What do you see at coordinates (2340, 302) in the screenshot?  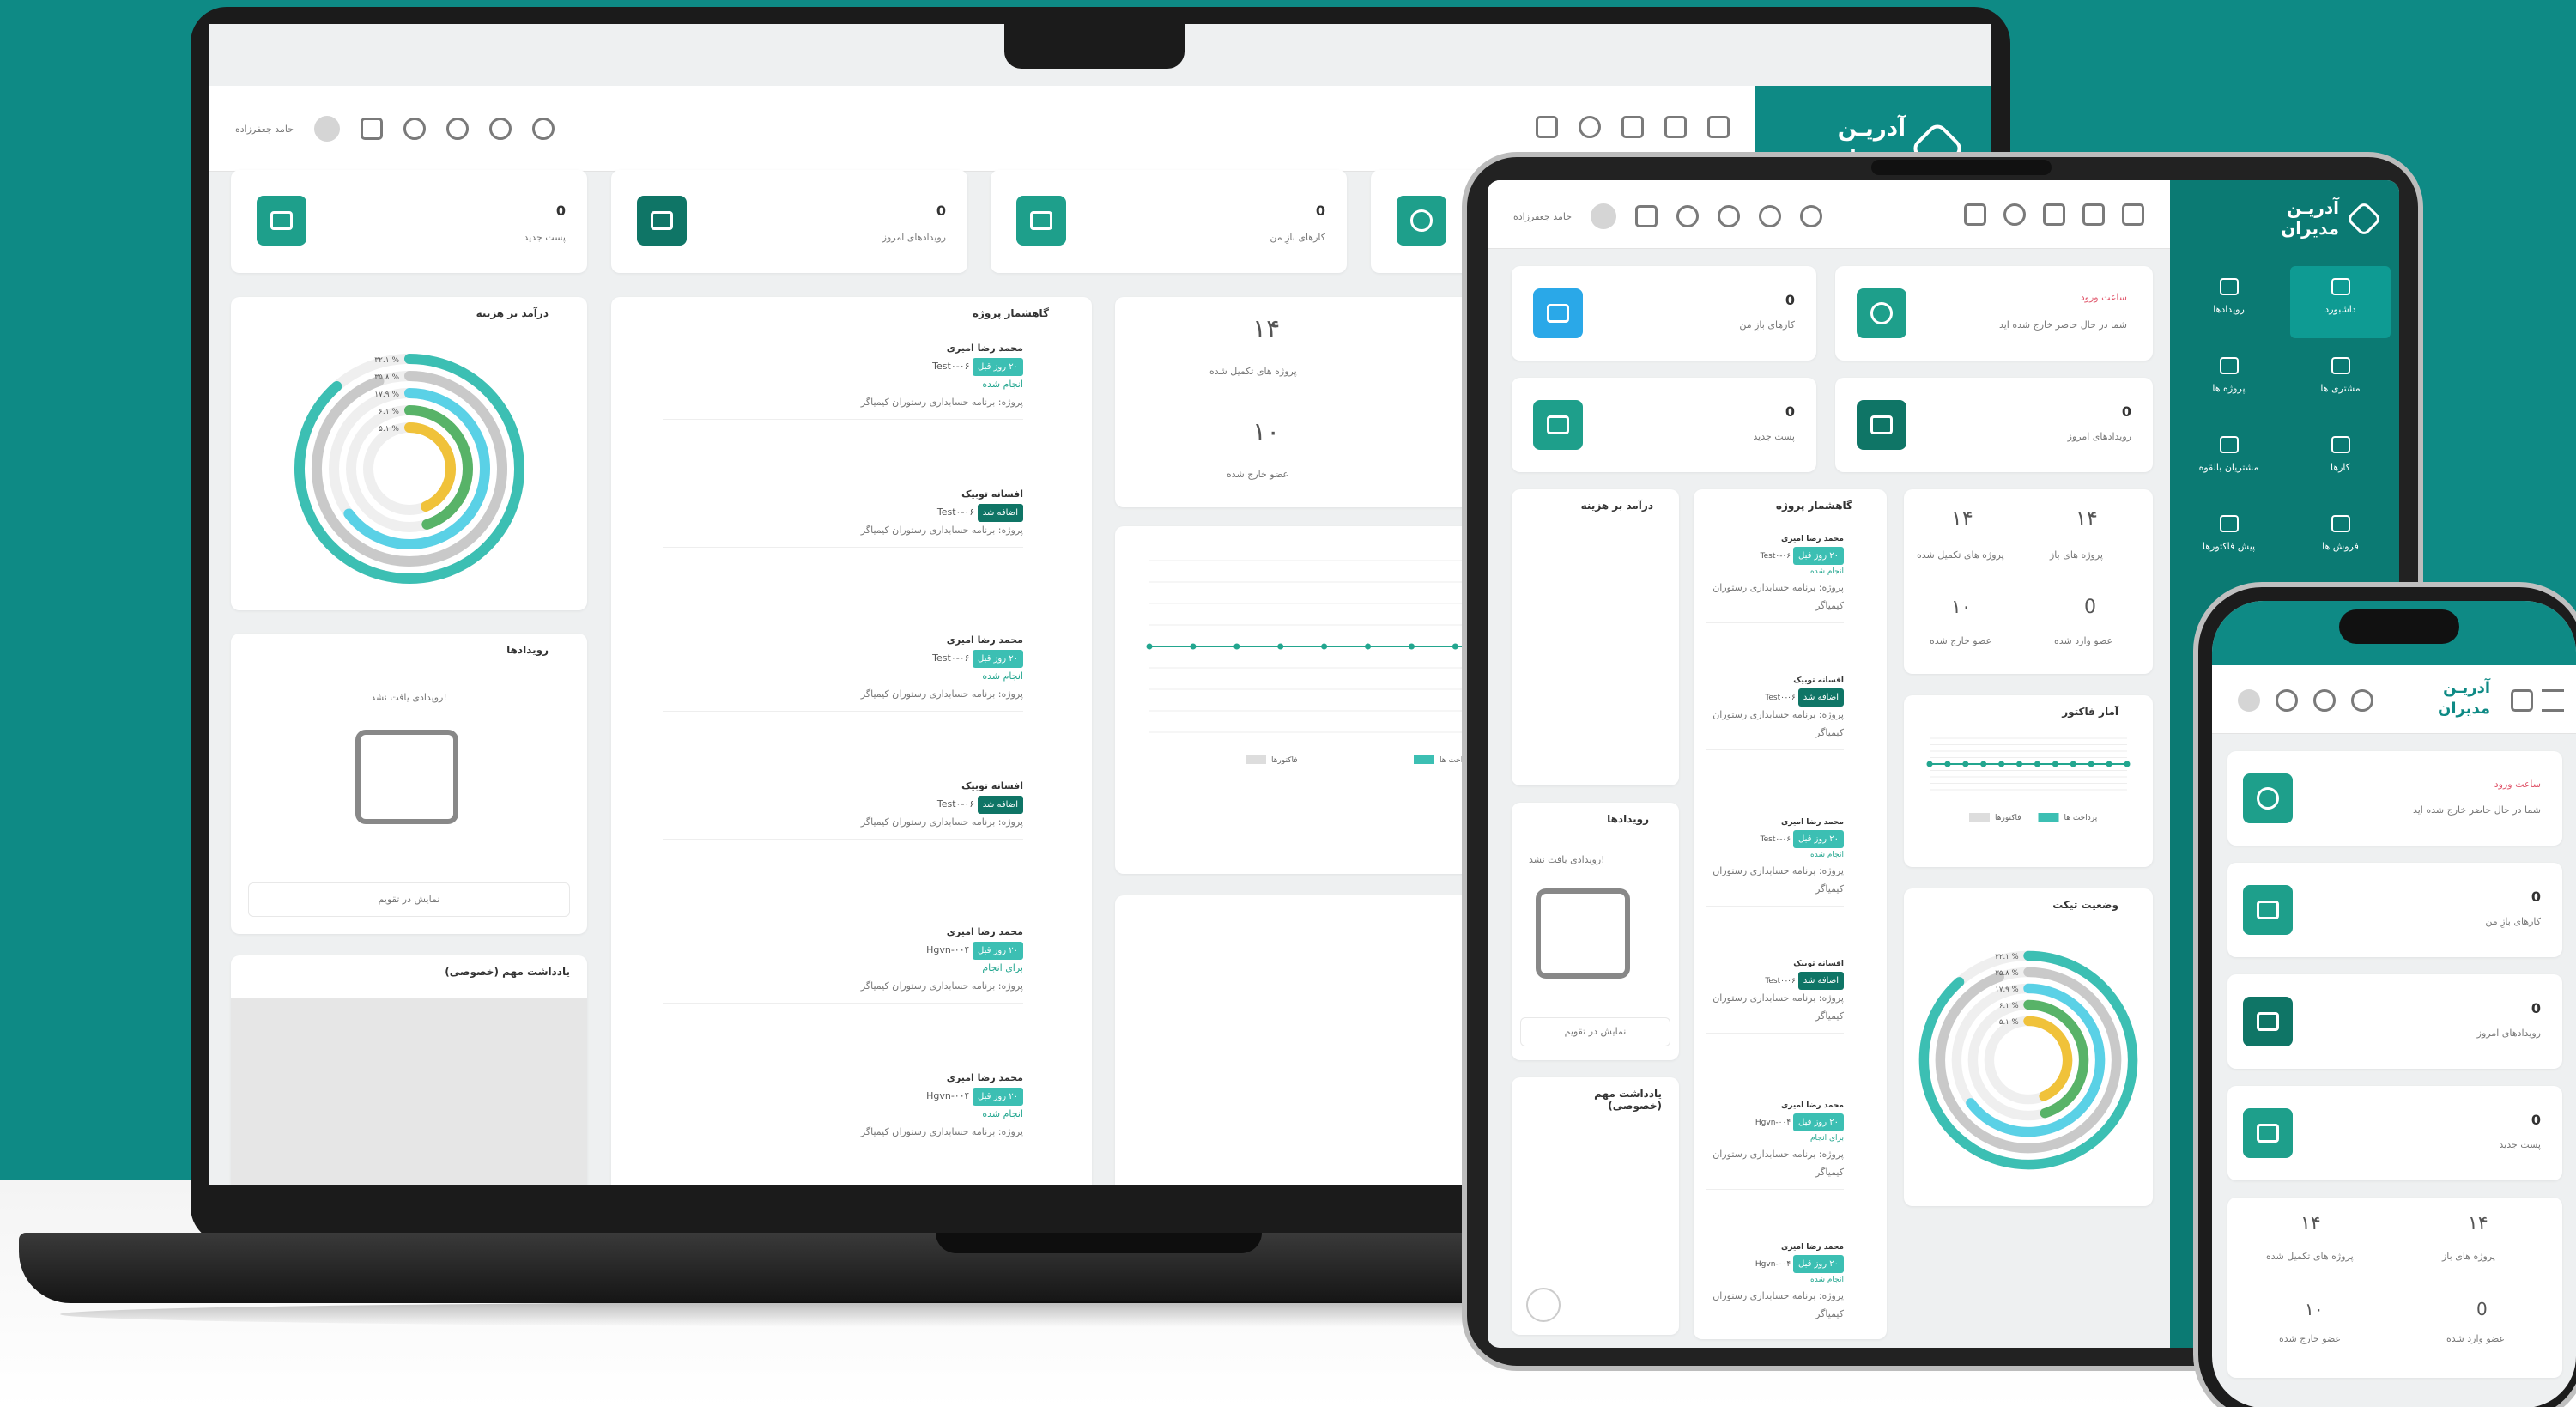 I see `sidebar-item: داشبورد` at bounding box center [2340, 302].